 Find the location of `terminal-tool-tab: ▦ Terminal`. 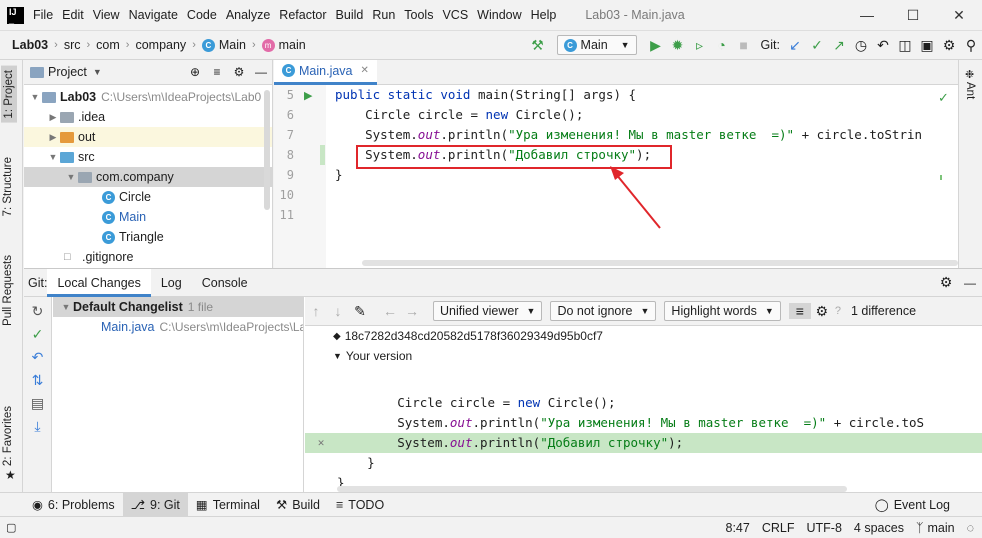

terminal-tool-tab: ▦ Terminal is located at coordinates (228, 505).